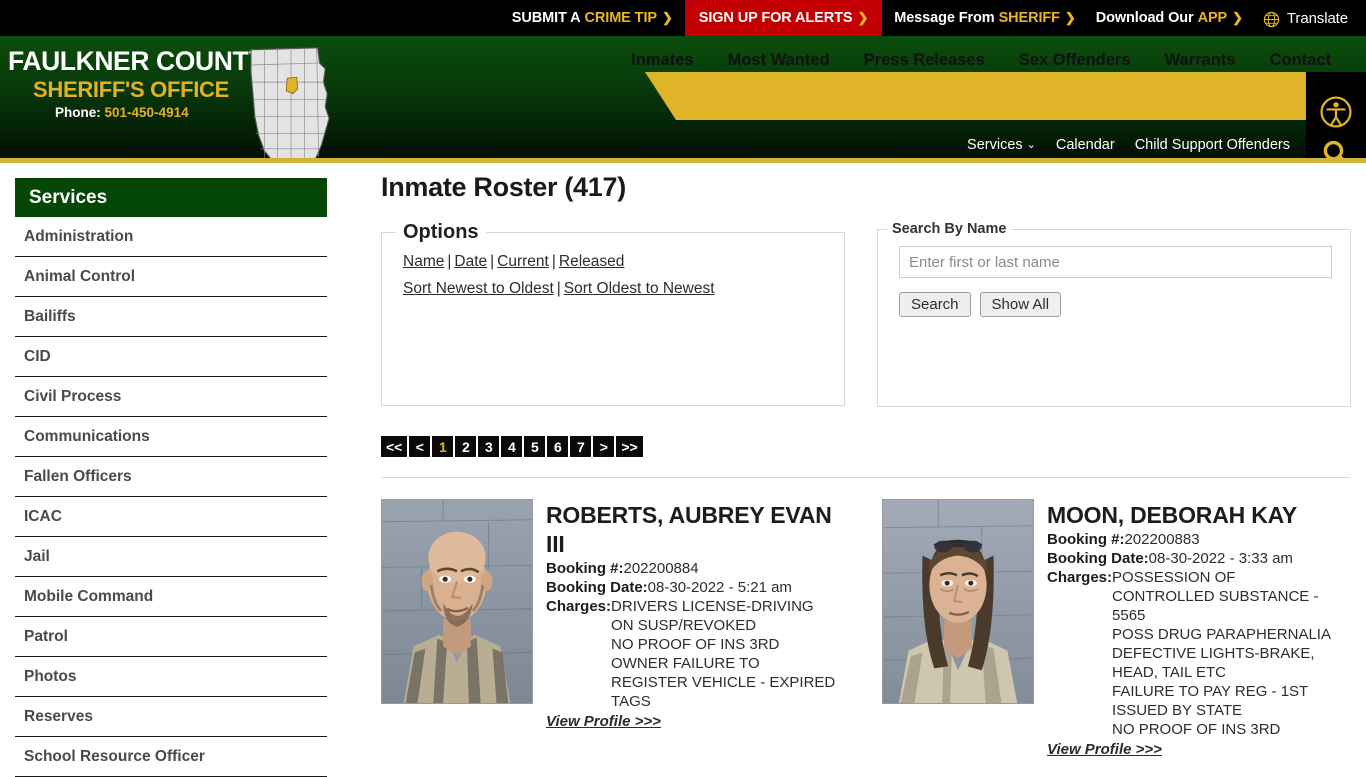 The height and width of the screenshot is (777, 1366). I want to click on option-date-link: Date, so click(470, 261).